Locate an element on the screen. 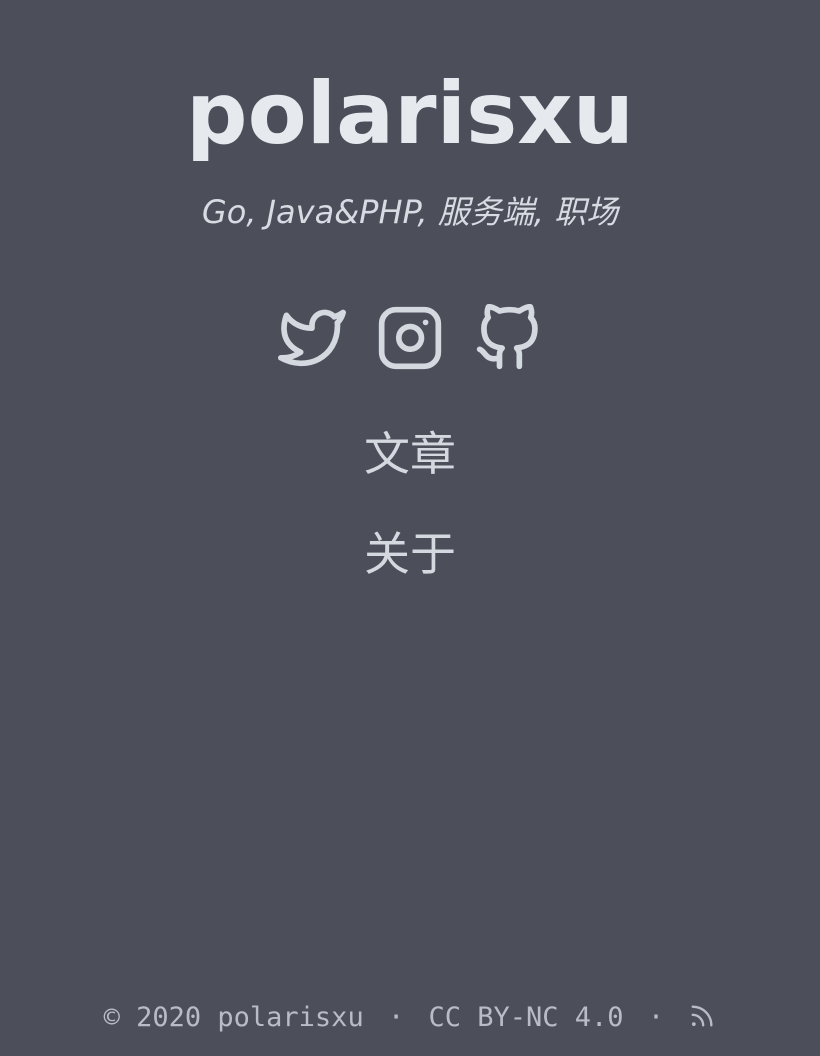 The image size is (820, 1056). github-icon is located at coordinates (507, 336).